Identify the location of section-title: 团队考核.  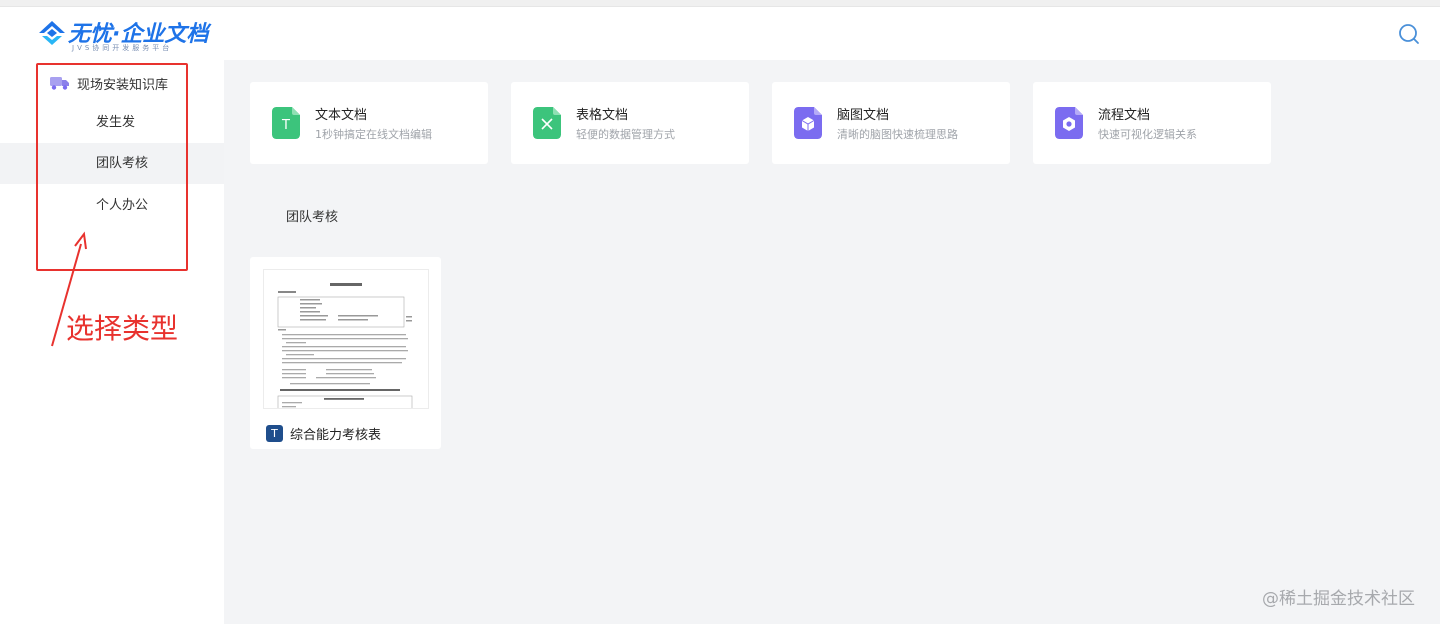
(312, 217).